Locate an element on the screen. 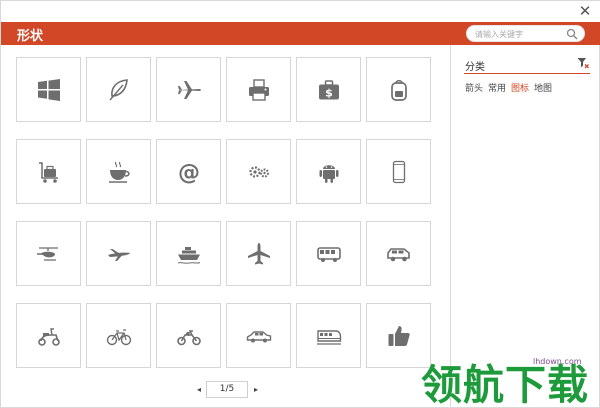 The image size is (600, 408). gears-icon is located at coordinates (258, 171).